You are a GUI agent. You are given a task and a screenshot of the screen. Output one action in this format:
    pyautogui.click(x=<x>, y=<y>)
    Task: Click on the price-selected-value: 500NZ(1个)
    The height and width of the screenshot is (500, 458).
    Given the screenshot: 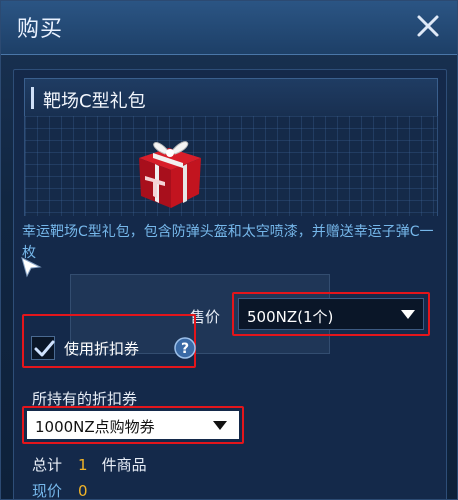 What is the action you would take?
    pyautogui.click(x=290, y=317)
    